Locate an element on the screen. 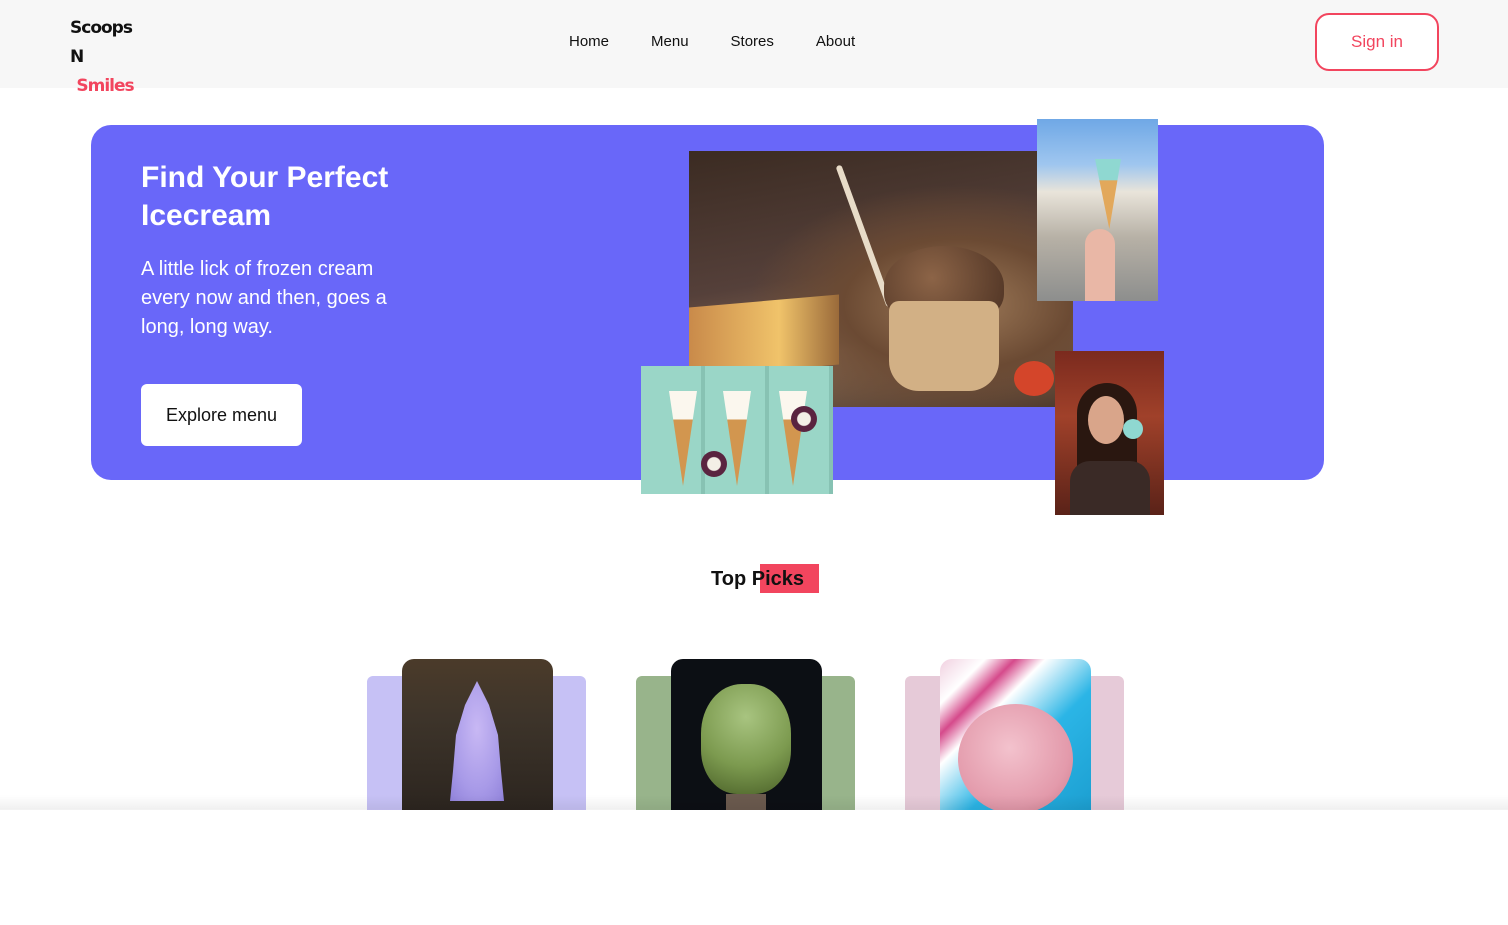 This screenshot has height=925, width=1508. nav-about: About is located at coordinates (835, 42).